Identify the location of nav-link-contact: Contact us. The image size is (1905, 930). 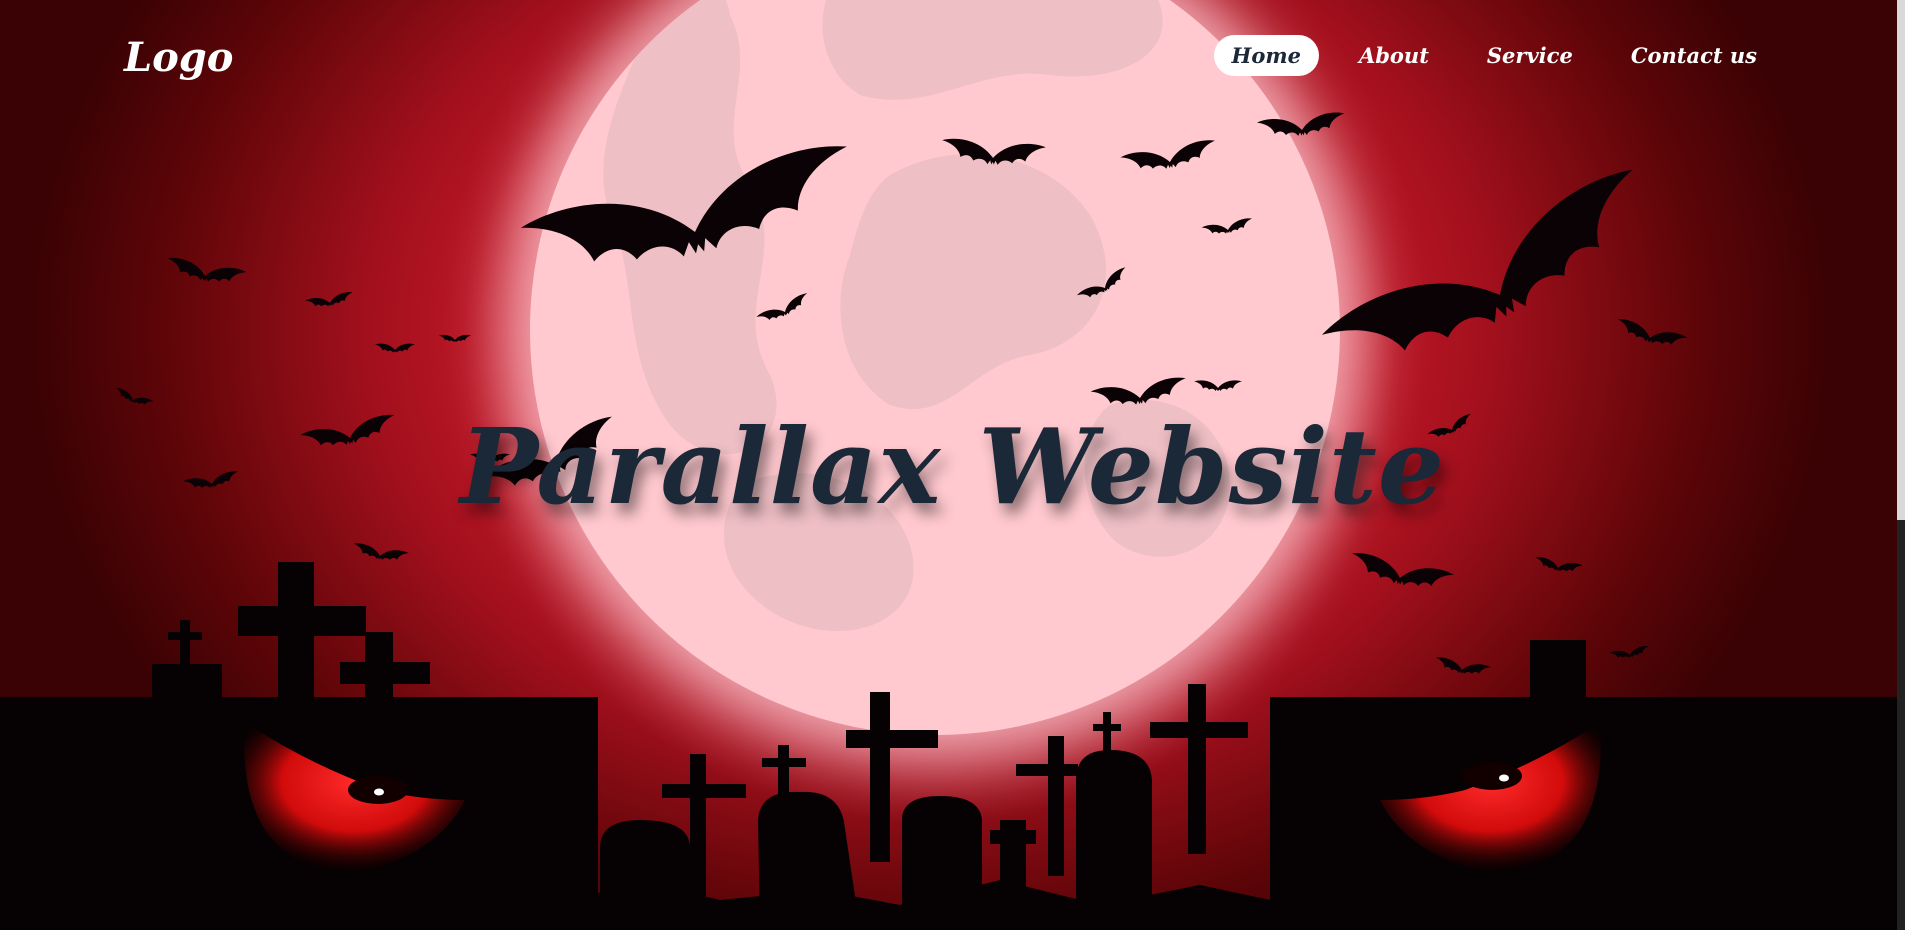
(1694, 55).